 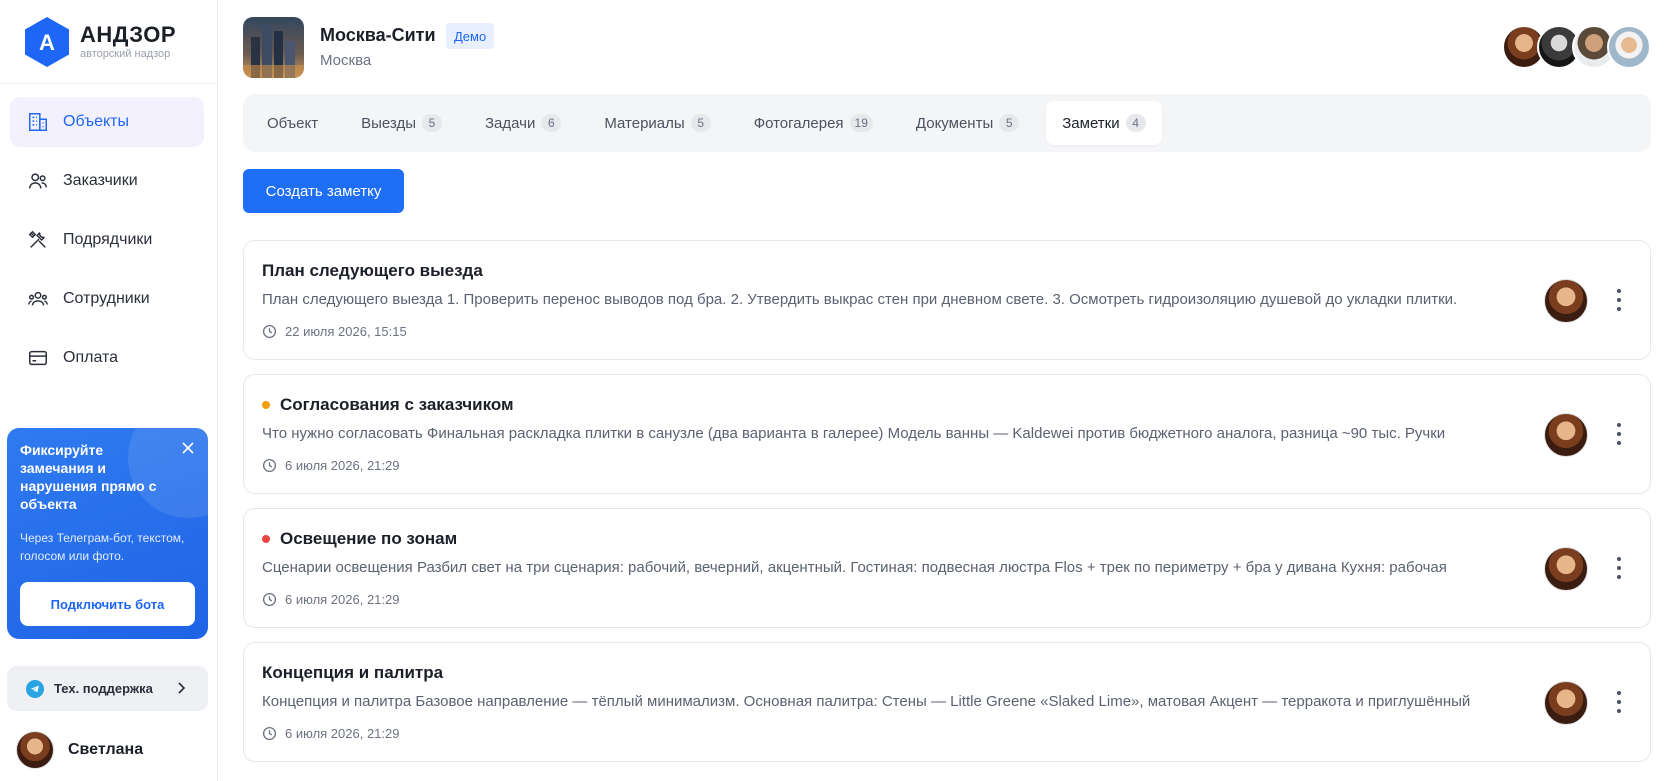 What do you see at coordinates (103, 688) in the screenshot?
I see `support-label: Тех. поддержка` at bounding box center [103, 688].